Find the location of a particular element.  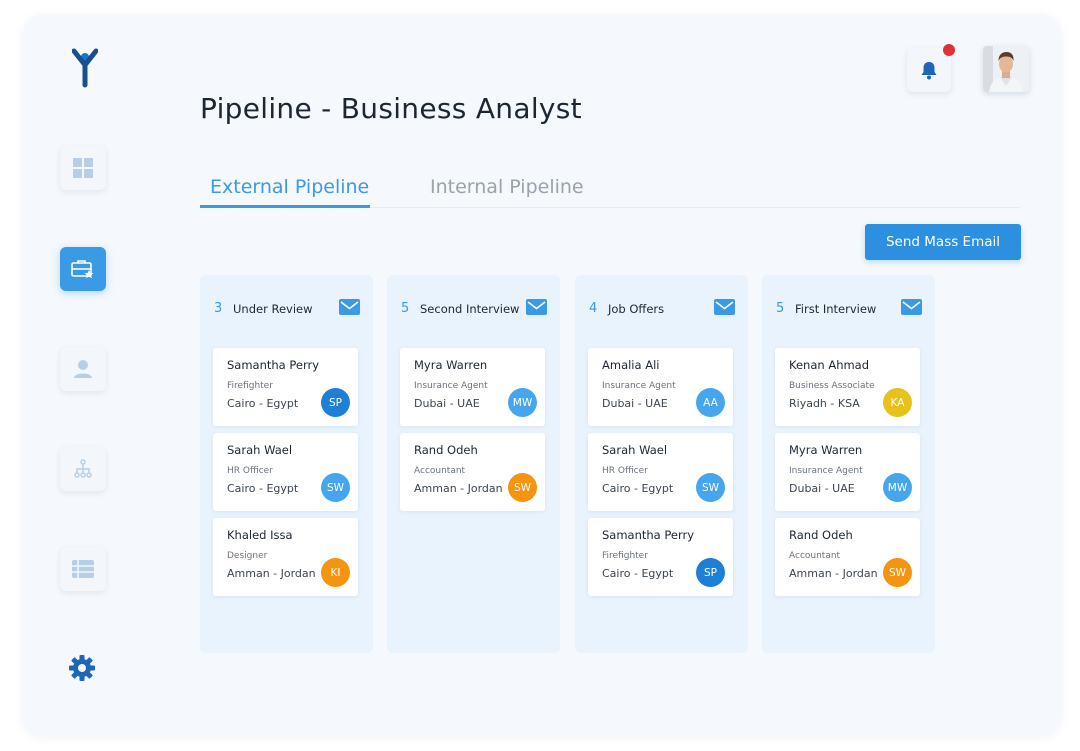

candidate-card: Amalia Ali Insurance Agent Dubai - UAE AA is located at coordinates (660, 387).